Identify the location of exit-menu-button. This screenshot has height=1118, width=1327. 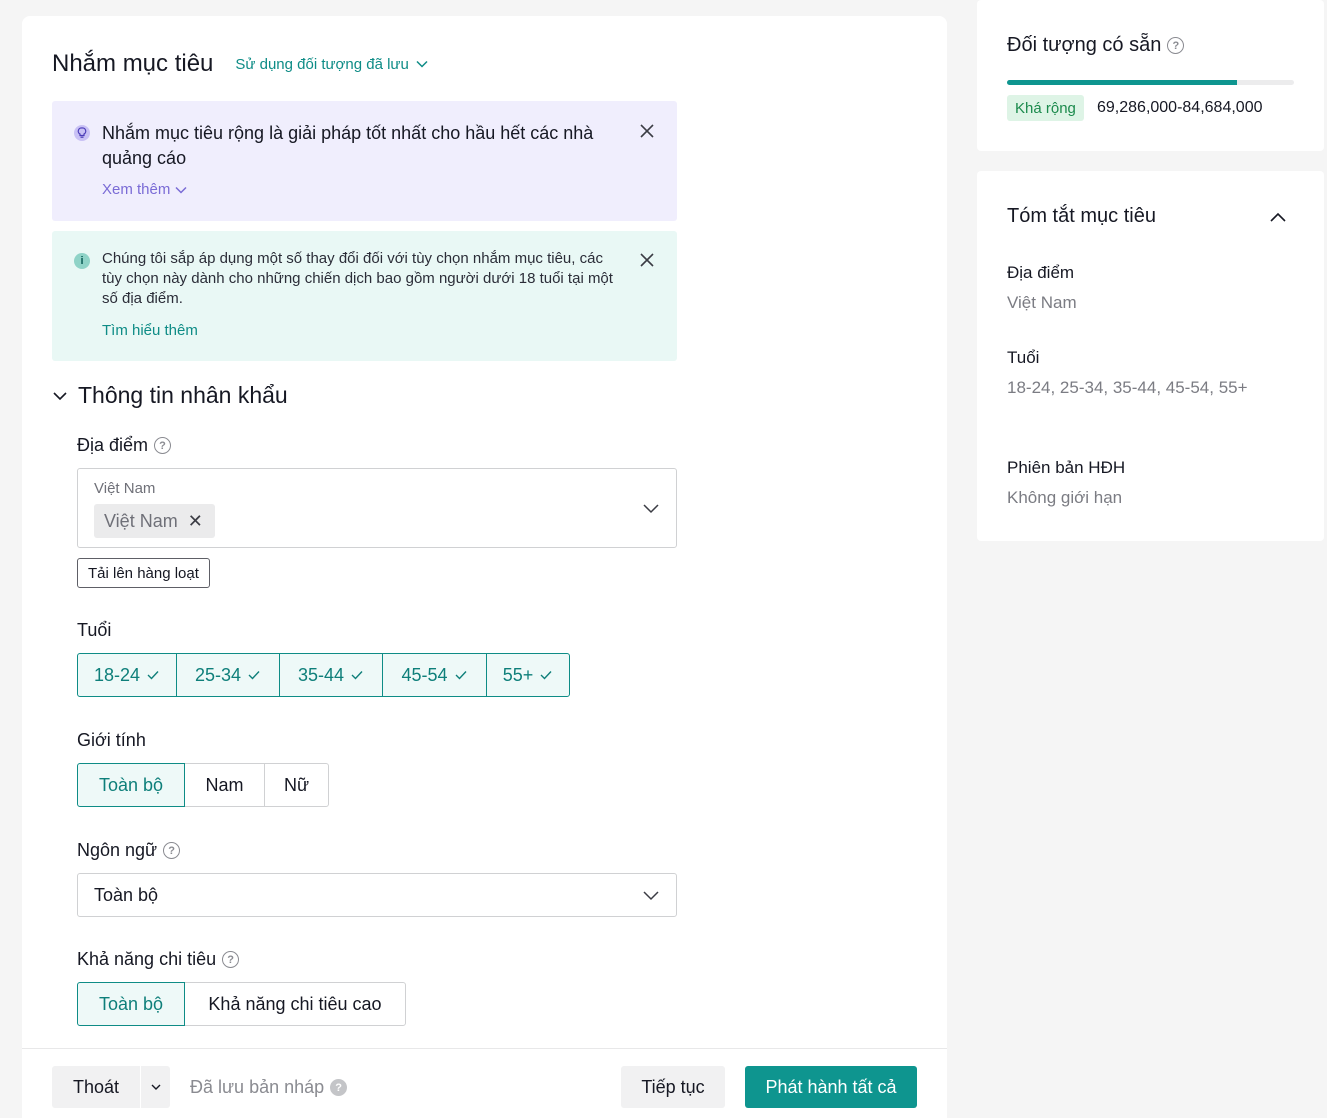
(155, 1087).